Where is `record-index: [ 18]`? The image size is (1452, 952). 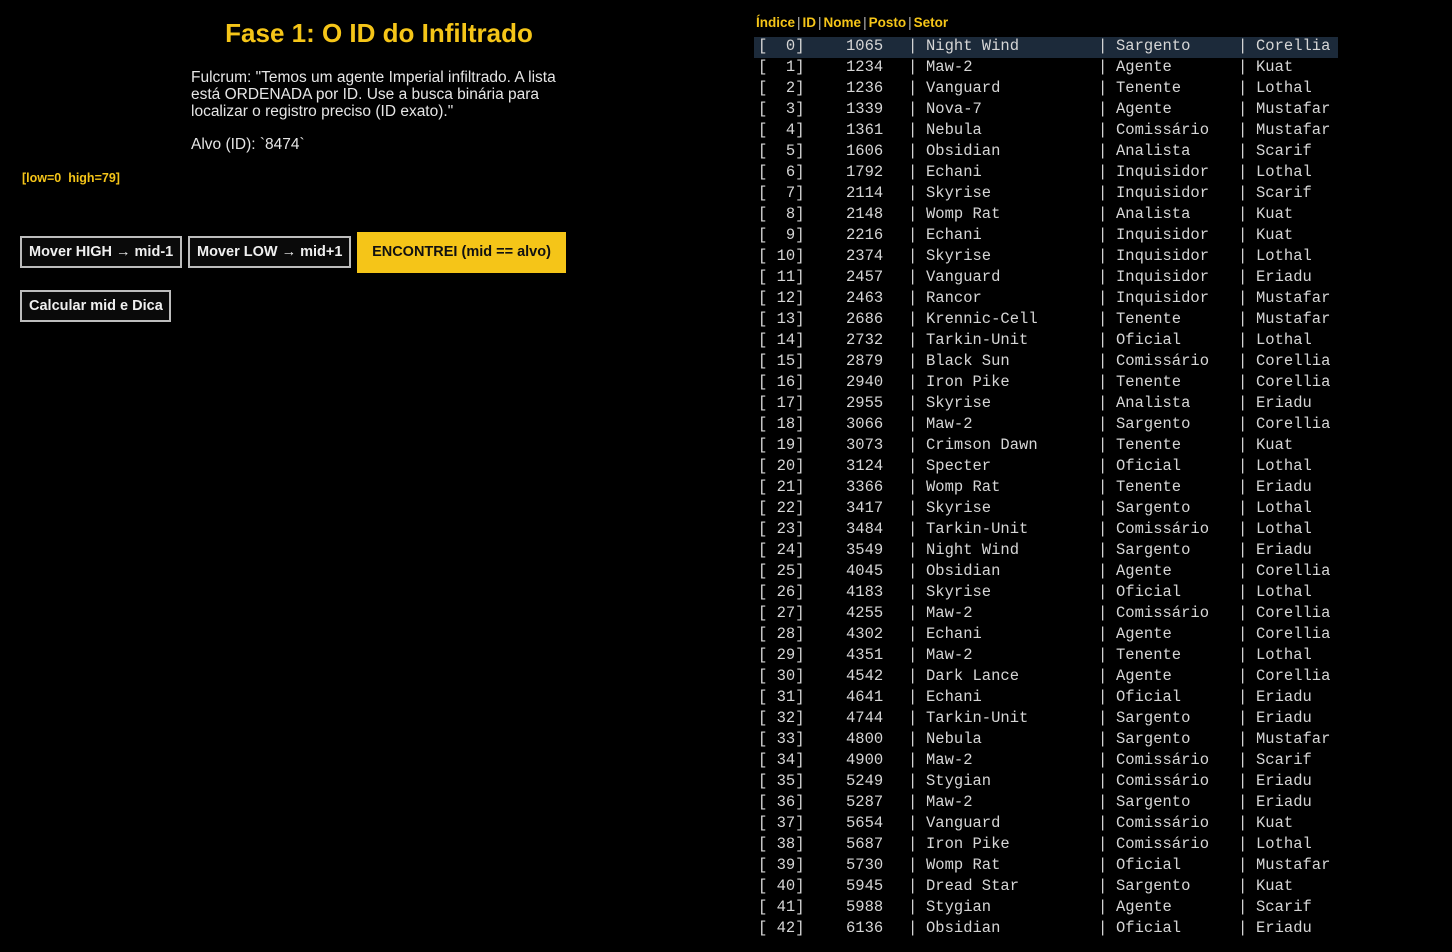 record-index: [ 18] is located at coordinates (781, 424).